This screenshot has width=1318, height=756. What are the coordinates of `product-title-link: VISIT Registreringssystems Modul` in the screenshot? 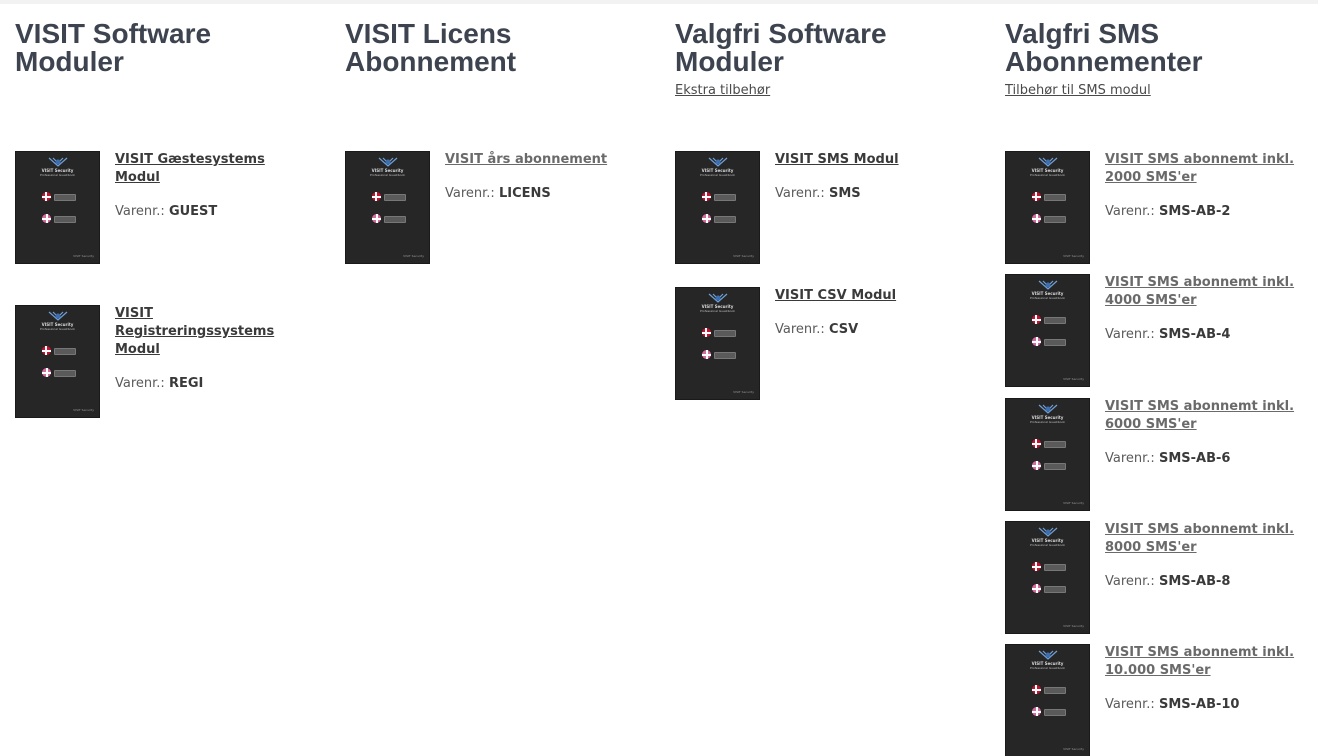 It's located at (212, 332).